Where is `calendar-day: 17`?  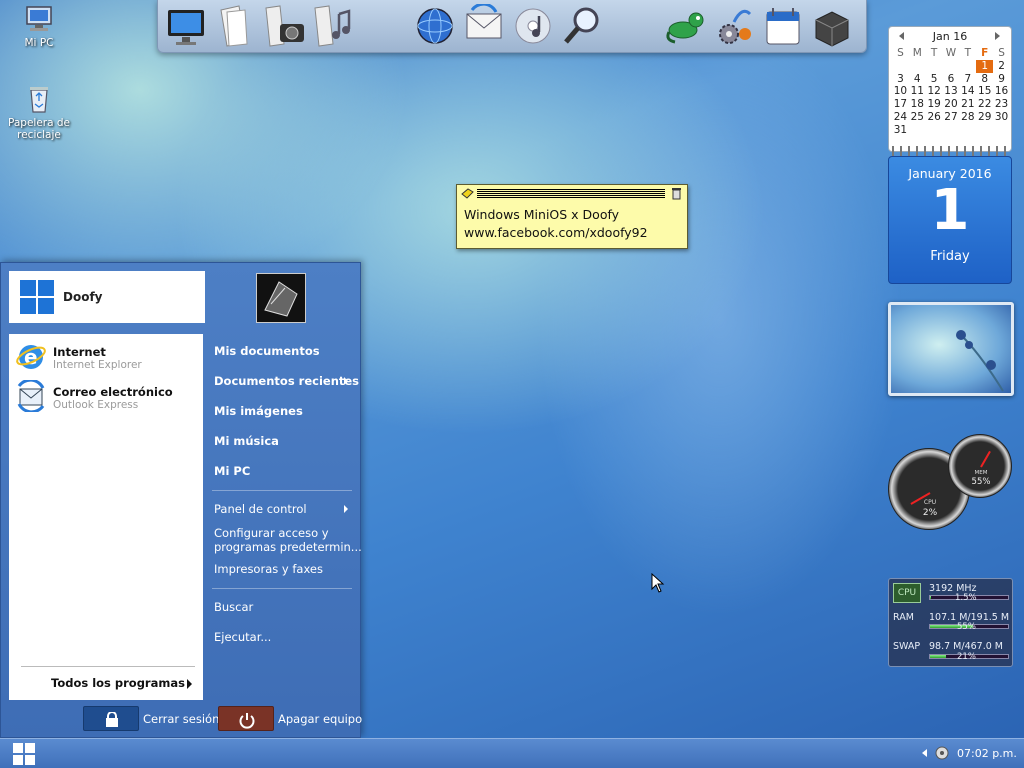 calendar-day: 17 is located at coordinates (900, 104).